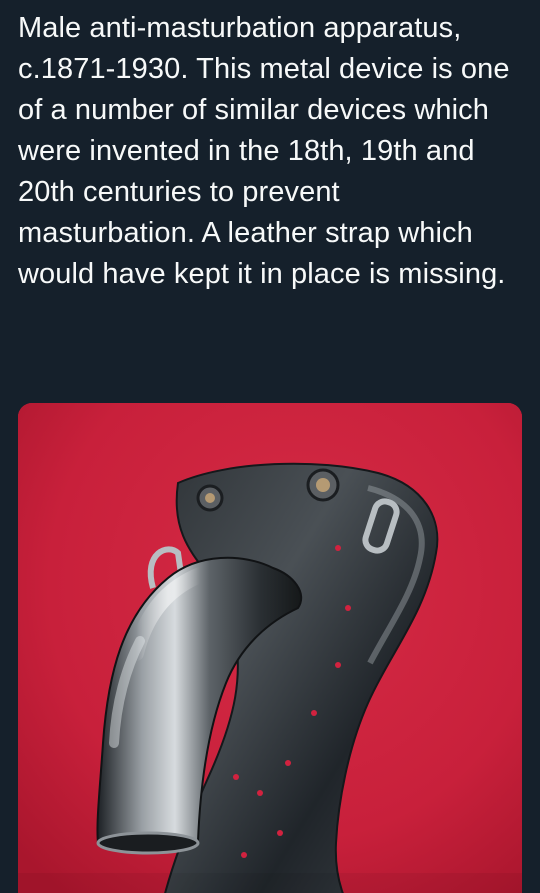 The height and width of the screenshot is (893, 540). Describe the element at coordinates (148, 843) in the screenshot. I see `tube-opening` at that location.